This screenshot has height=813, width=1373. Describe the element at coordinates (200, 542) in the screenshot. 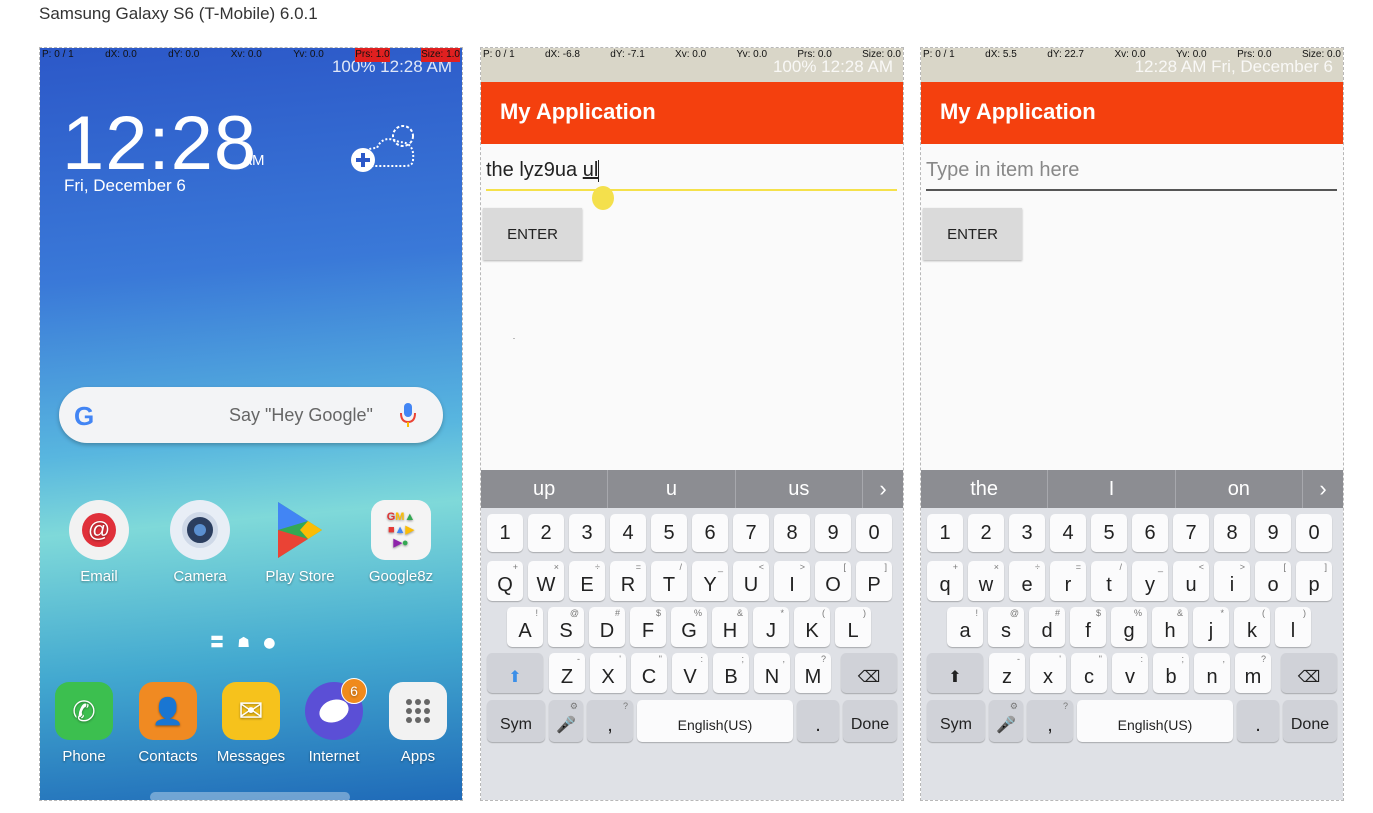

I see `app-camera: Camera` at that location.